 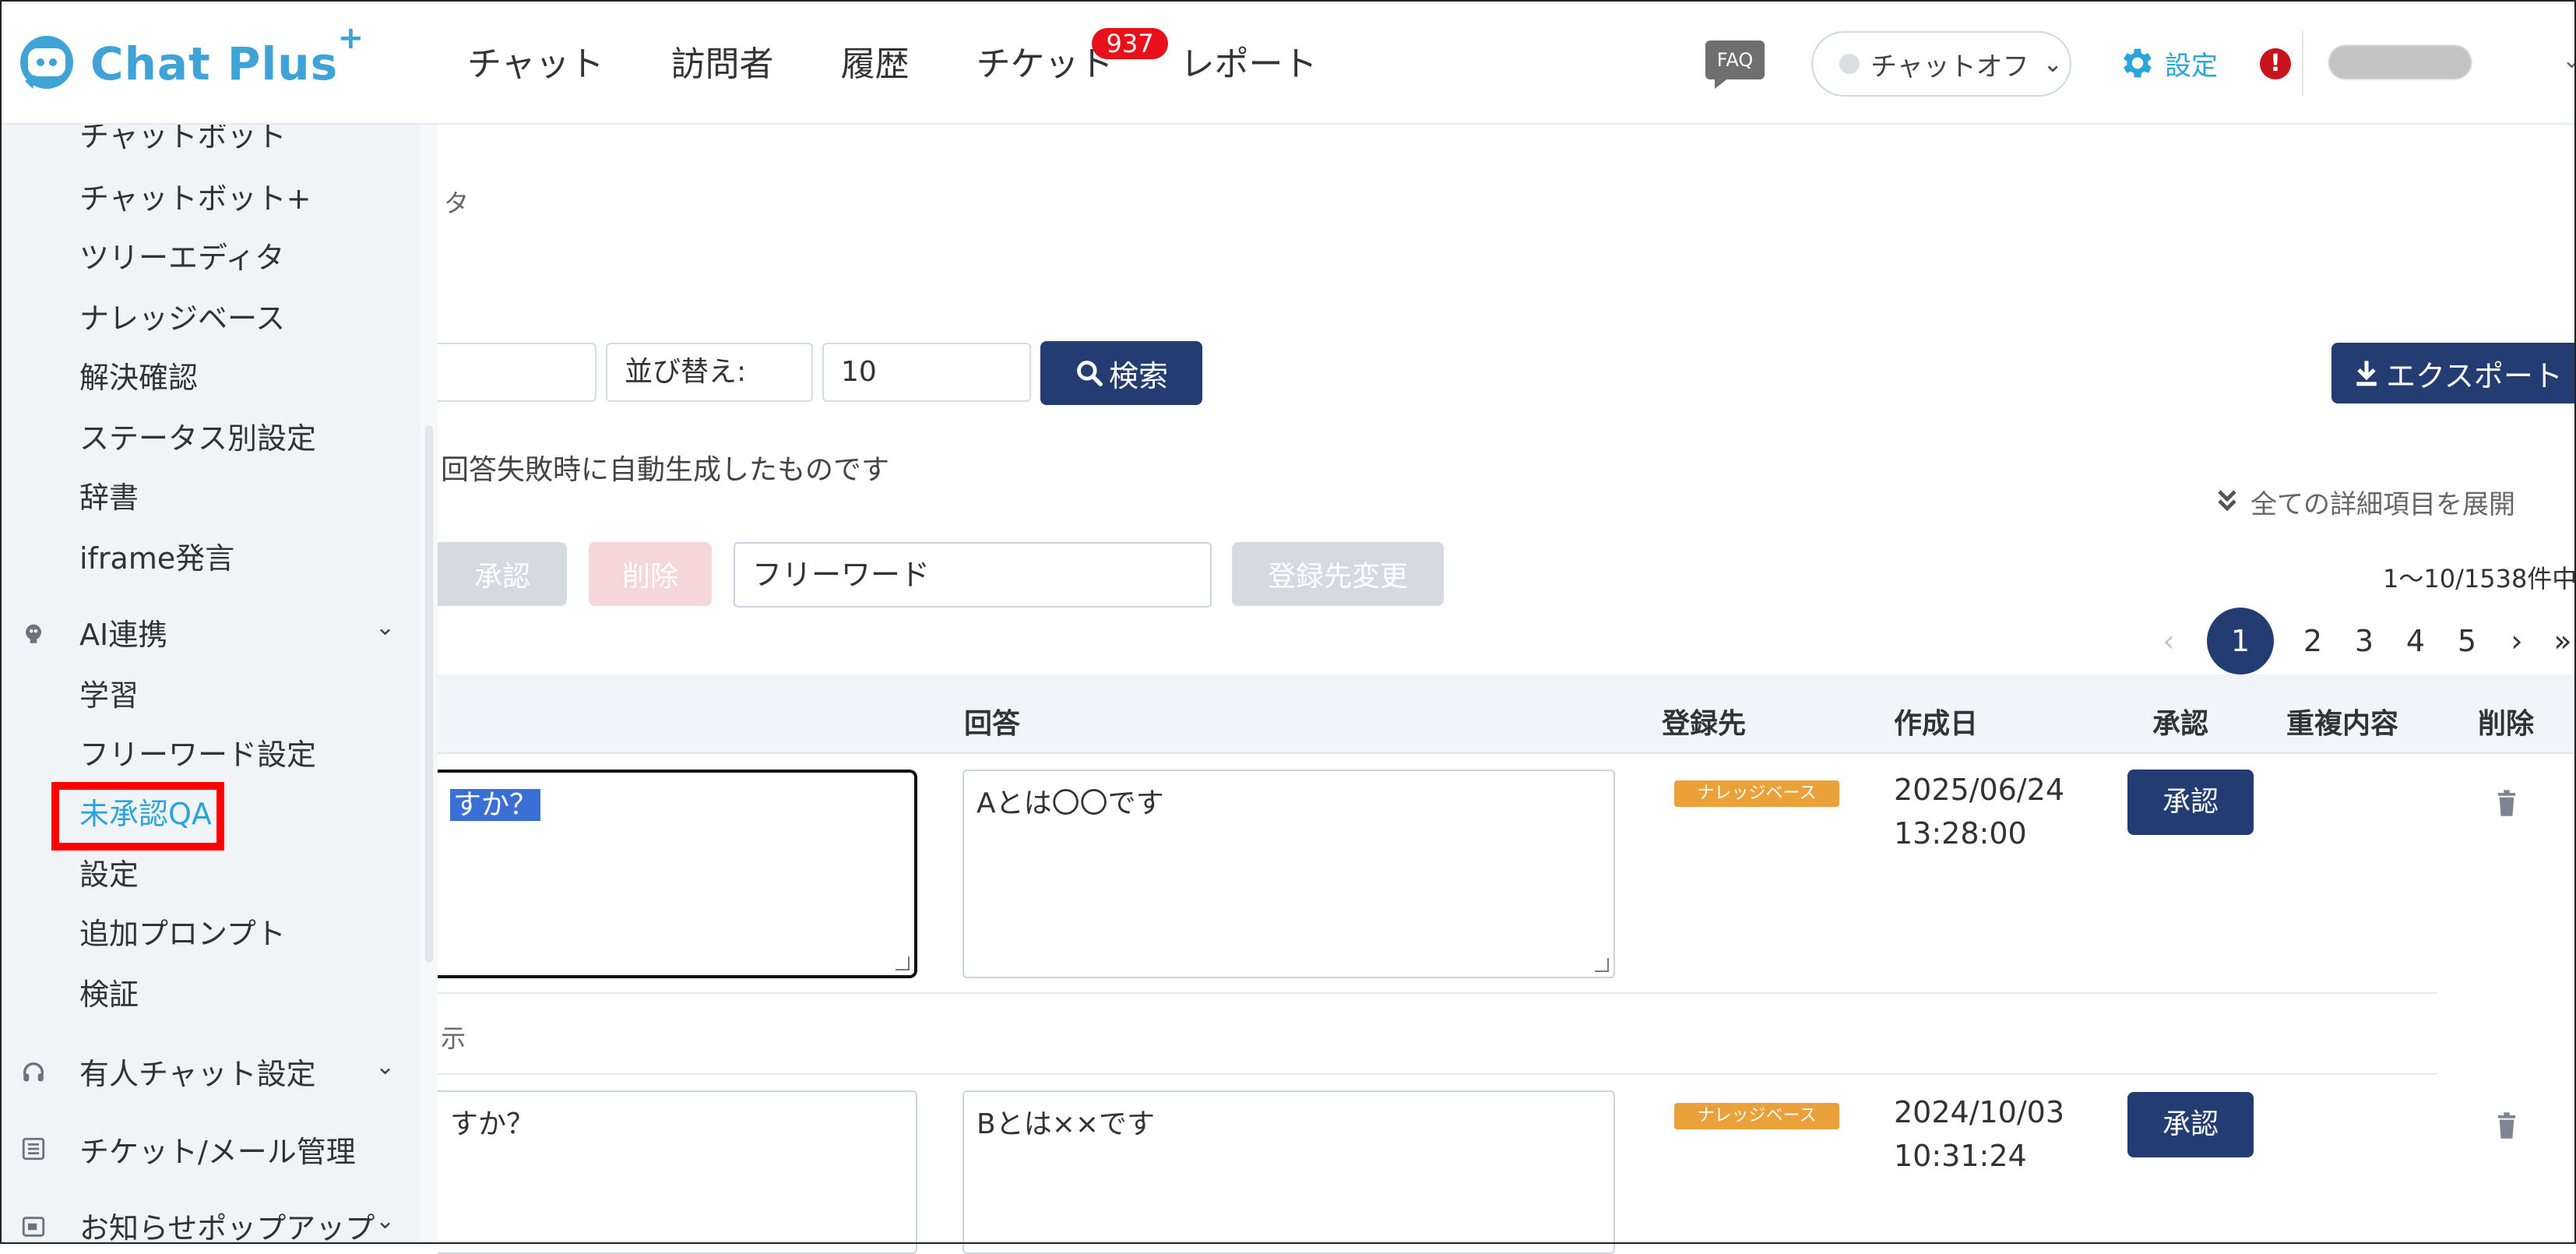 What do you see at coordinates (217, 1149) in the screenshot?
I see `sidebar-group-ticket-mail: チケット/メール管理` at bounding box center [217, 1149].